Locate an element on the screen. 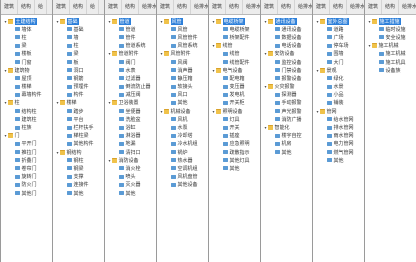  tree-leaf-node: 施工机具 is located at coordinates (390, 62).